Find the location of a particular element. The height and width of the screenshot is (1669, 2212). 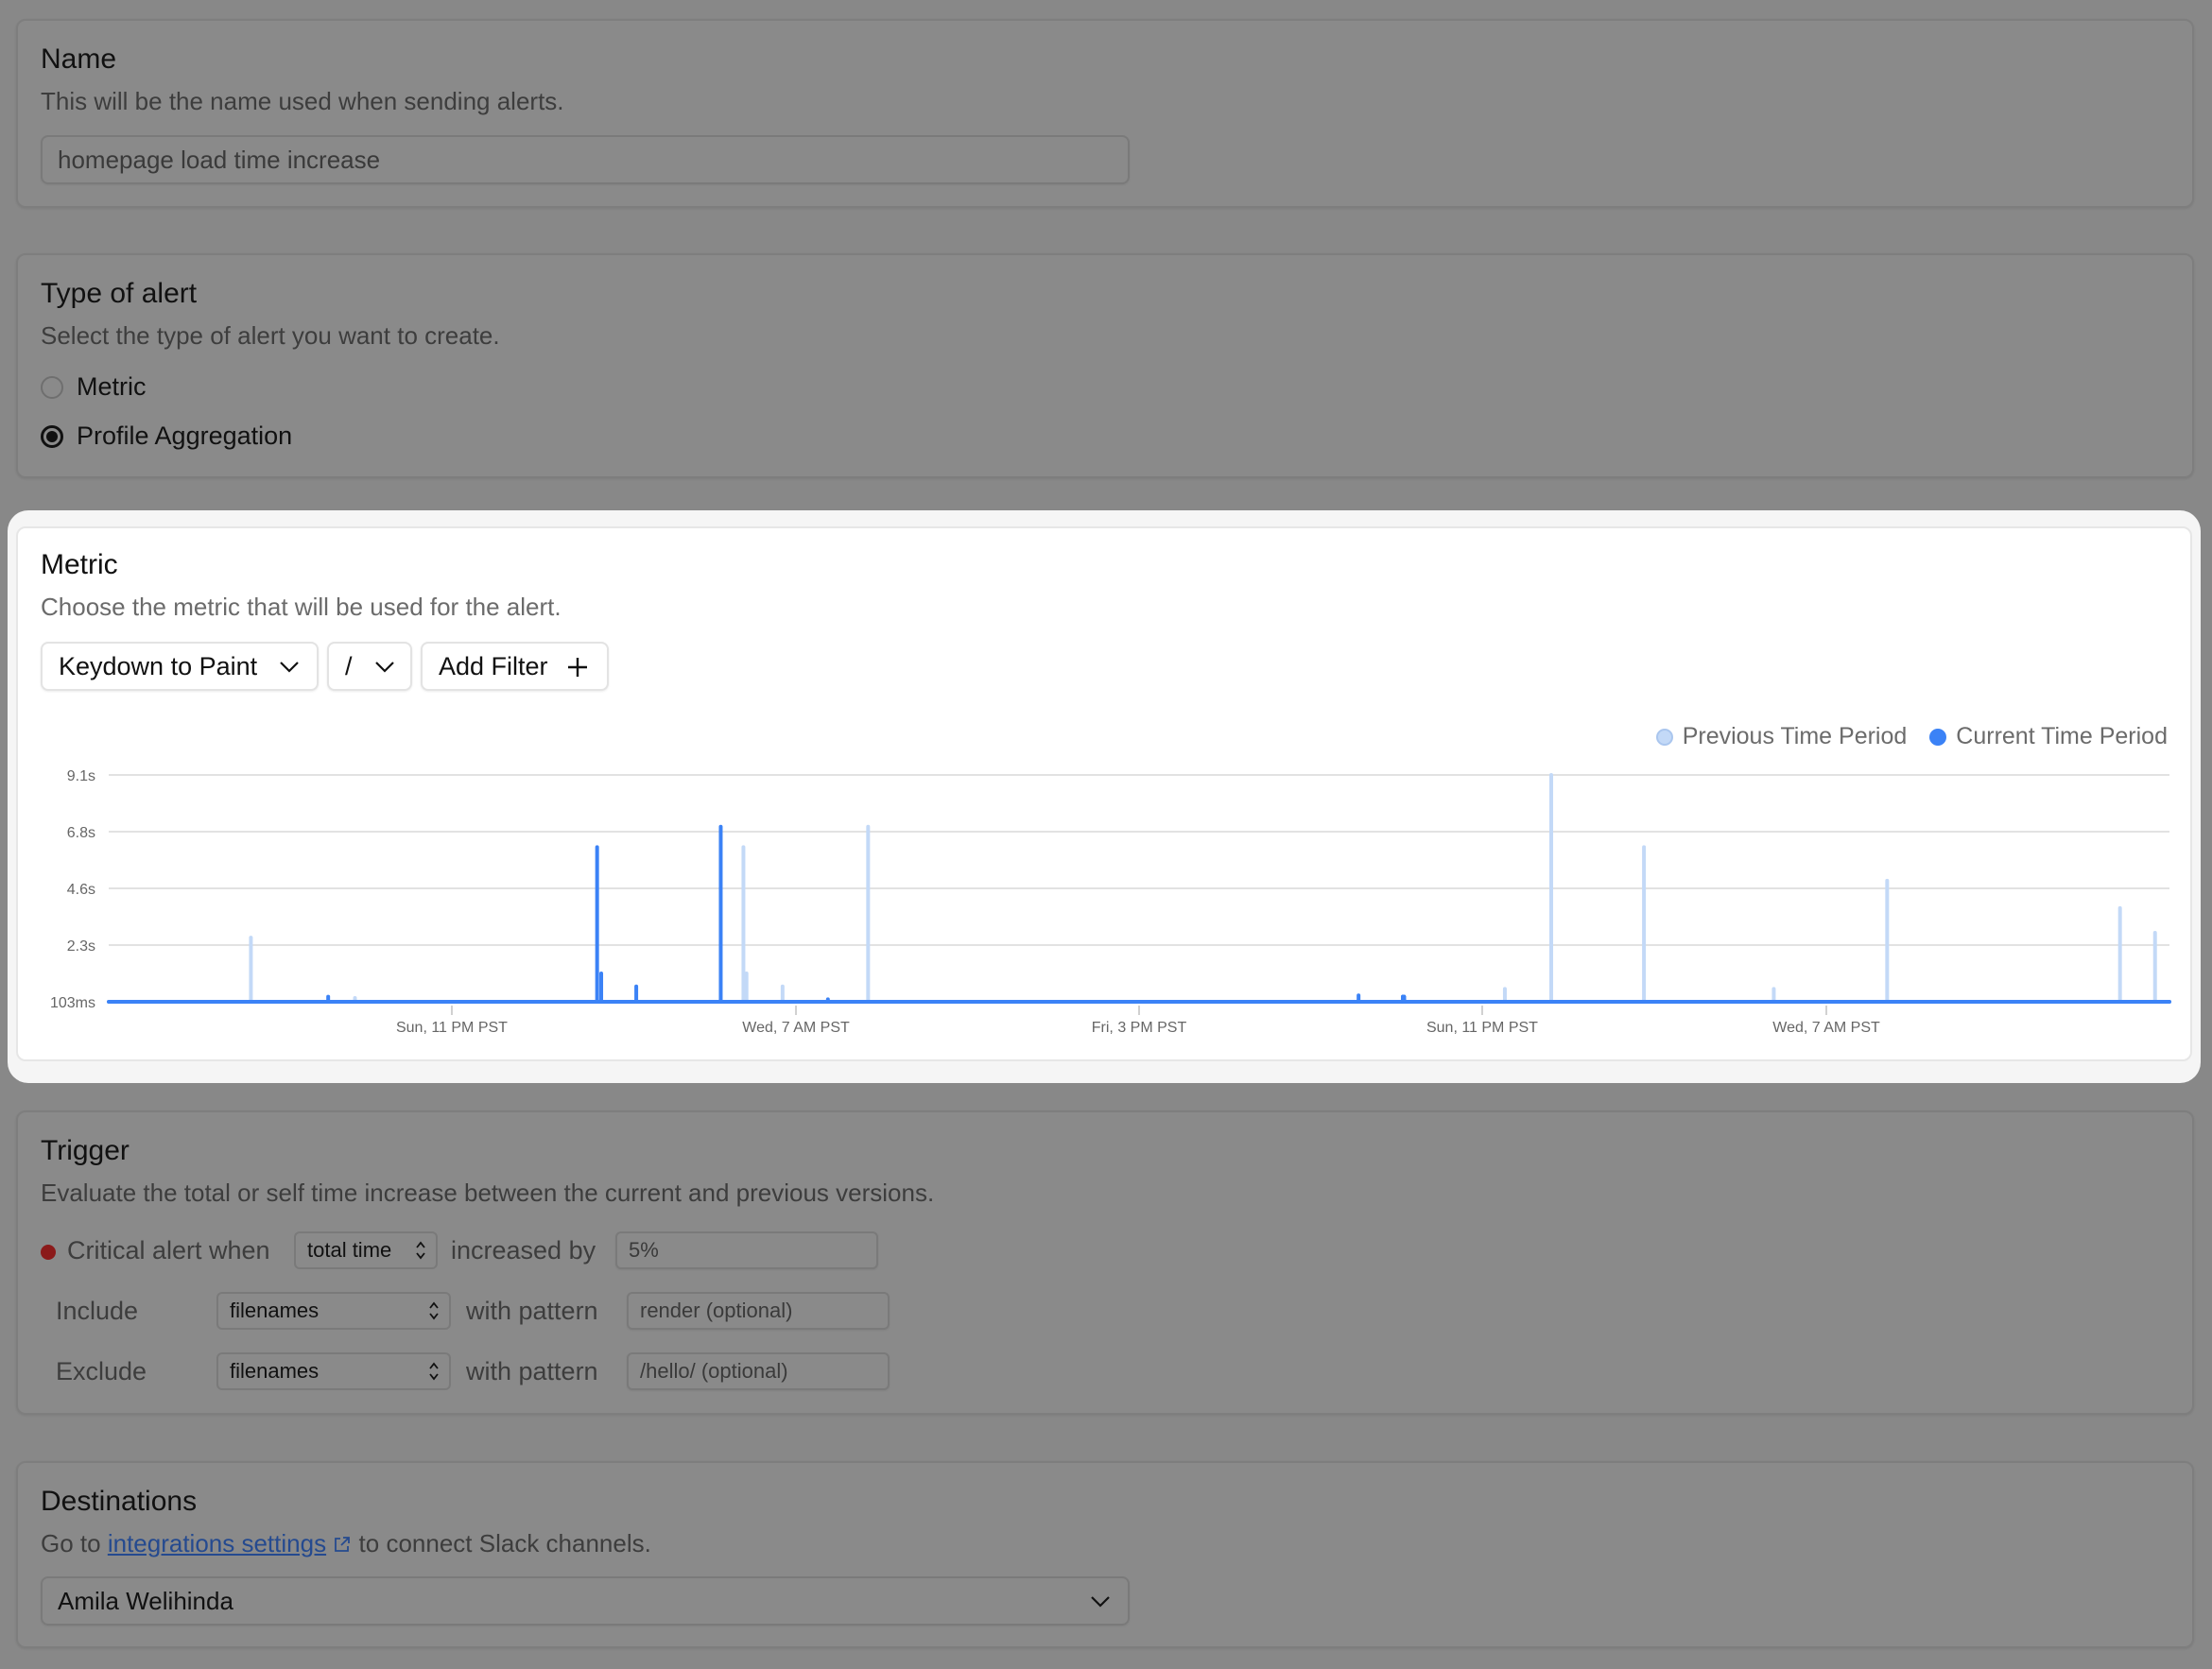

radio-metric: Metric is located at coordinates (94, 387).